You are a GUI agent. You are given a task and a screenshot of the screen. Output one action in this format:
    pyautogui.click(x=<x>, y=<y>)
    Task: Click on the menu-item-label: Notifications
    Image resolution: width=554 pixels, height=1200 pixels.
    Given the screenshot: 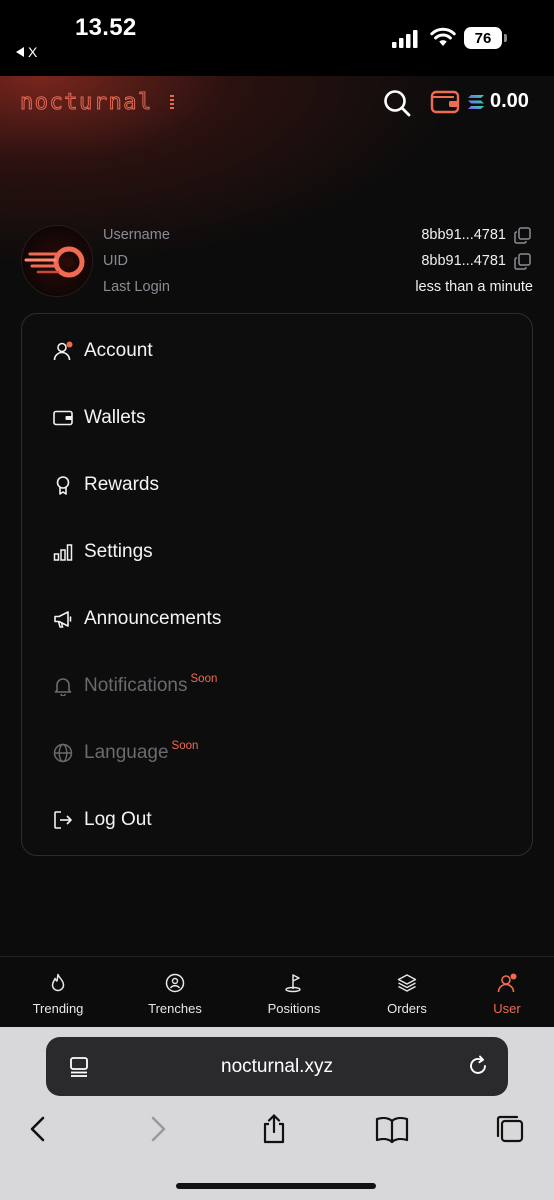 What is the action you would take?
    pyautogui.click(x=136, y=685)
    